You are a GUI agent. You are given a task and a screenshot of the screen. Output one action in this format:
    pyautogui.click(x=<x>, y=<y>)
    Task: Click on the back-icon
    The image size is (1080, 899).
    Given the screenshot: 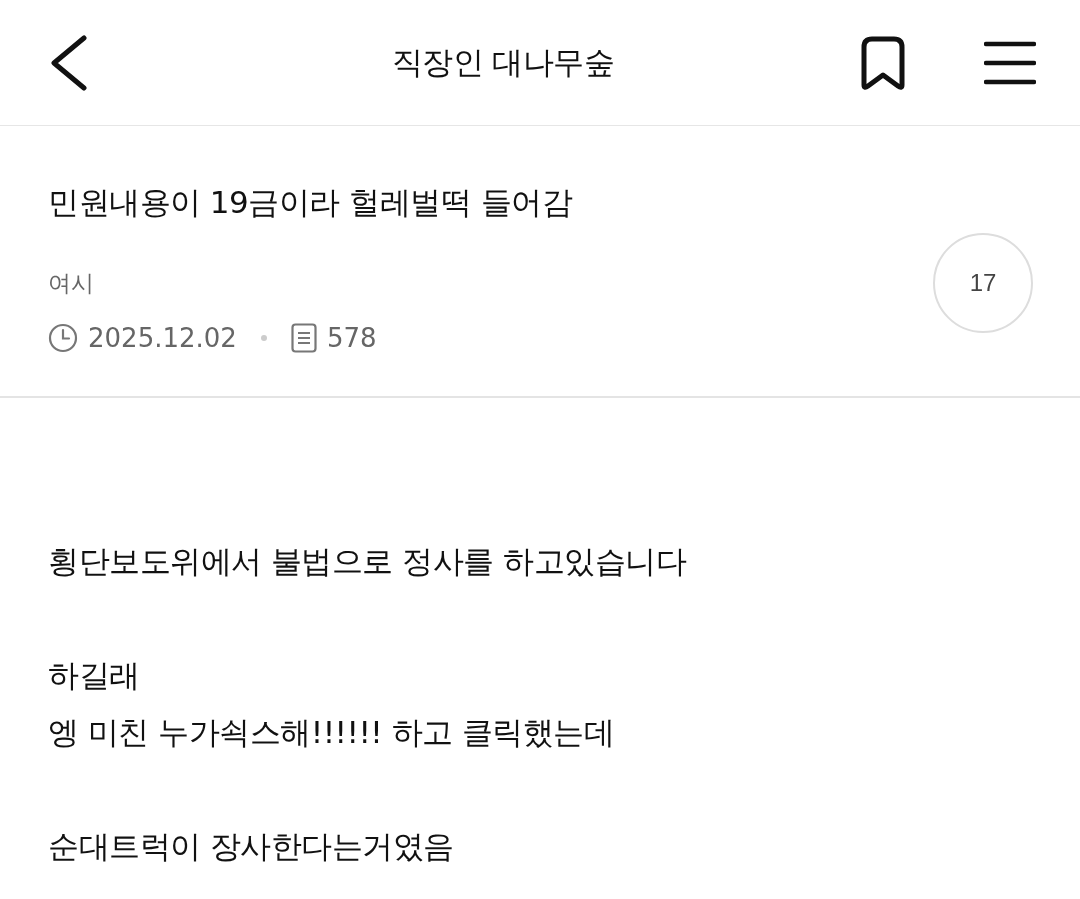 What is the action you would take?
    pyautogui.click(x=68, y=62)
    